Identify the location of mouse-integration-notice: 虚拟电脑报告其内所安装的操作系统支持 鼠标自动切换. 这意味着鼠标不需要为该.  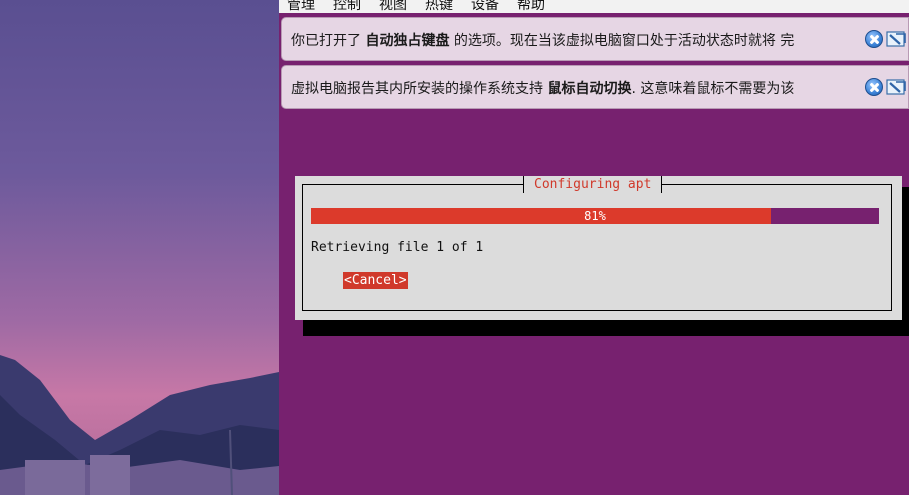
(595, 87).